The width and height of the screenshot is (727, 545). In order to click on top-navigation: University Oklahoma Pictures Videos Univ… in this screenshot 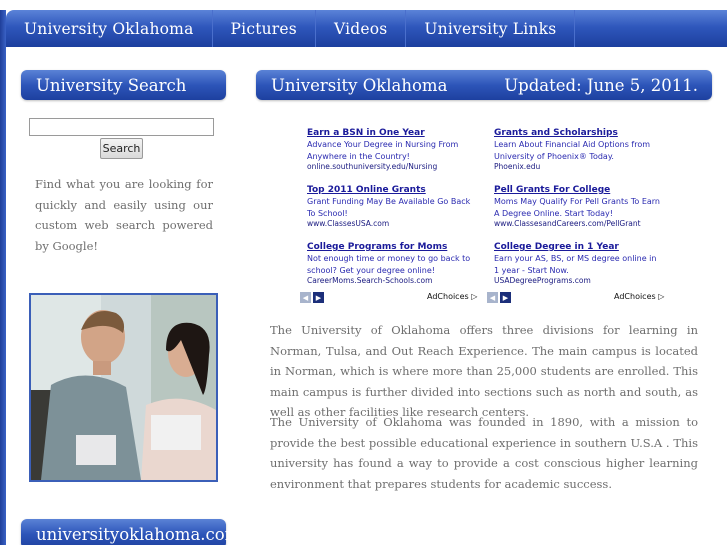, I will do `click(366, 28)`.